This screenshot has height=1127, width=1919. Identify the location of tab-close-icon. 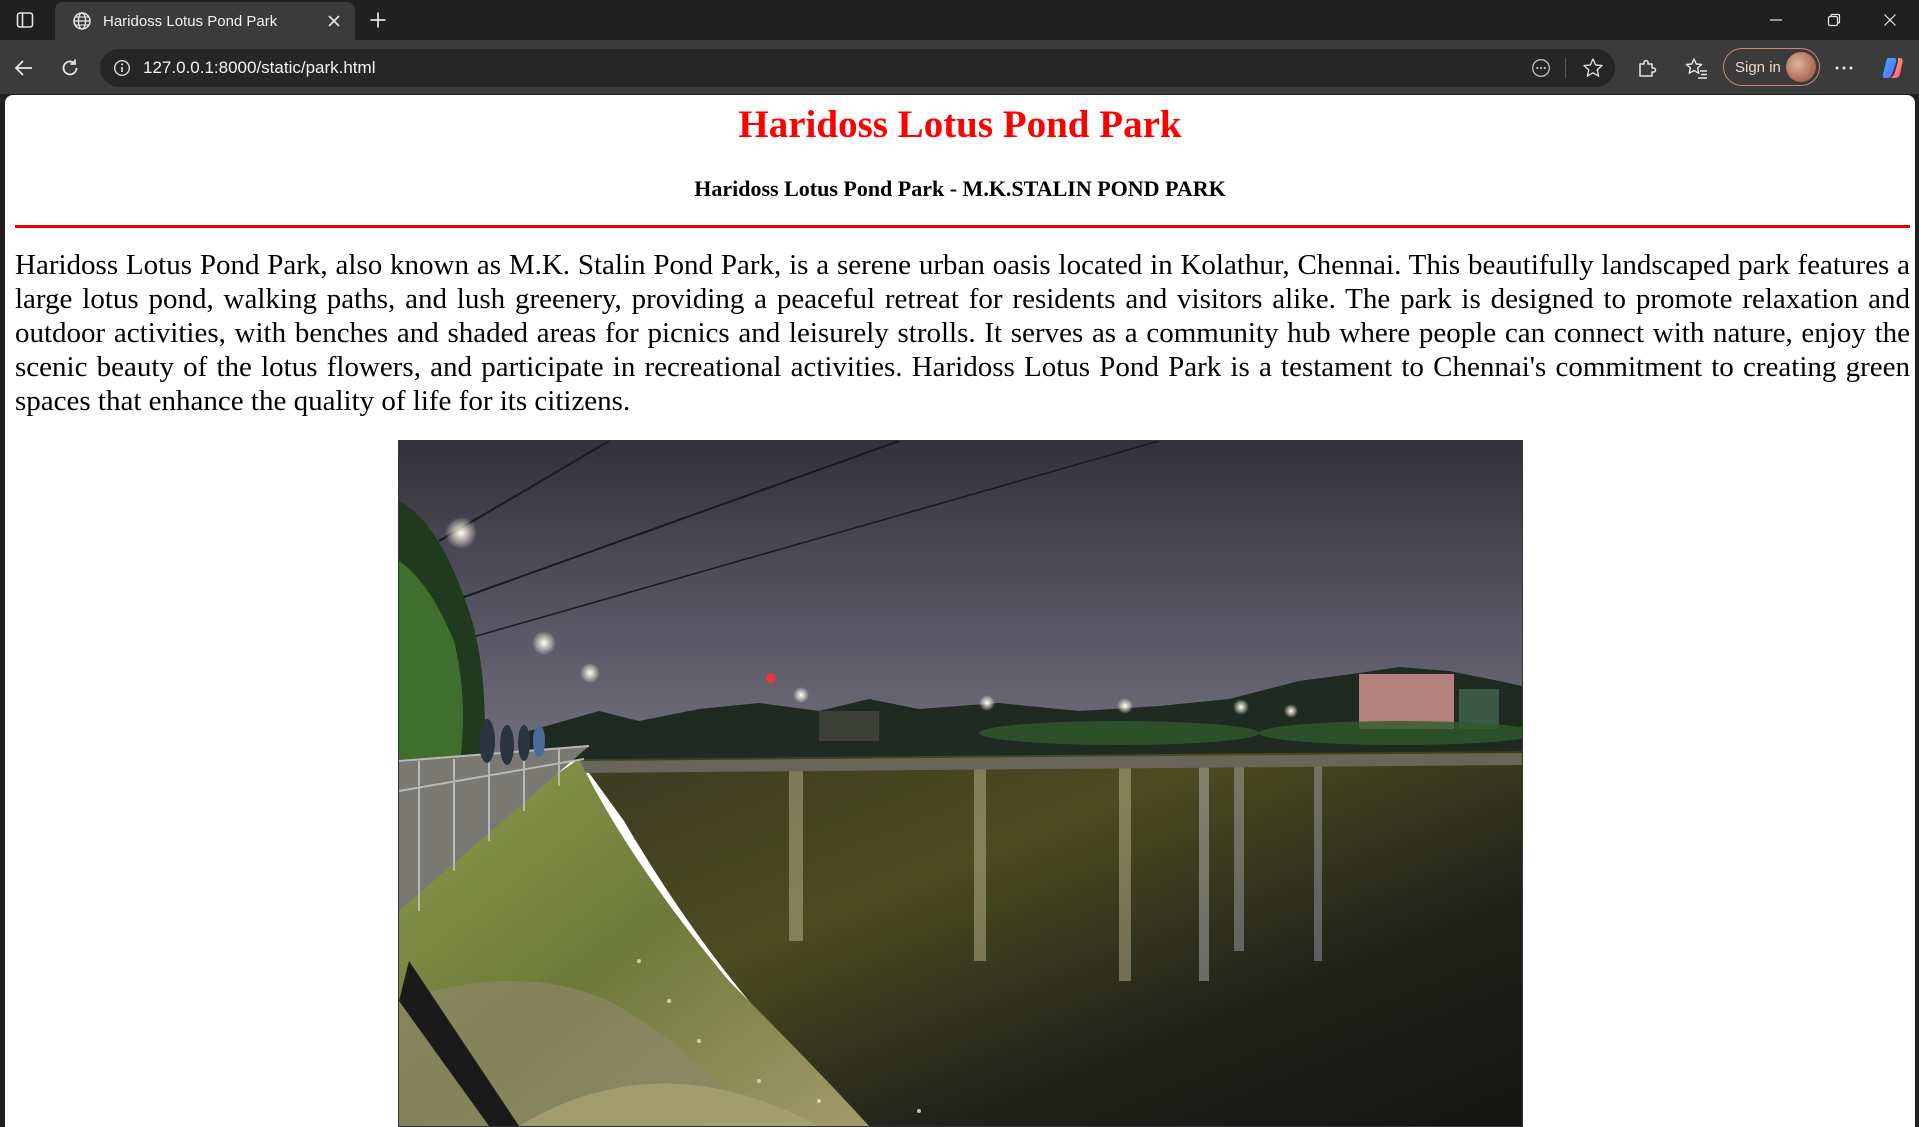
(334, 21).